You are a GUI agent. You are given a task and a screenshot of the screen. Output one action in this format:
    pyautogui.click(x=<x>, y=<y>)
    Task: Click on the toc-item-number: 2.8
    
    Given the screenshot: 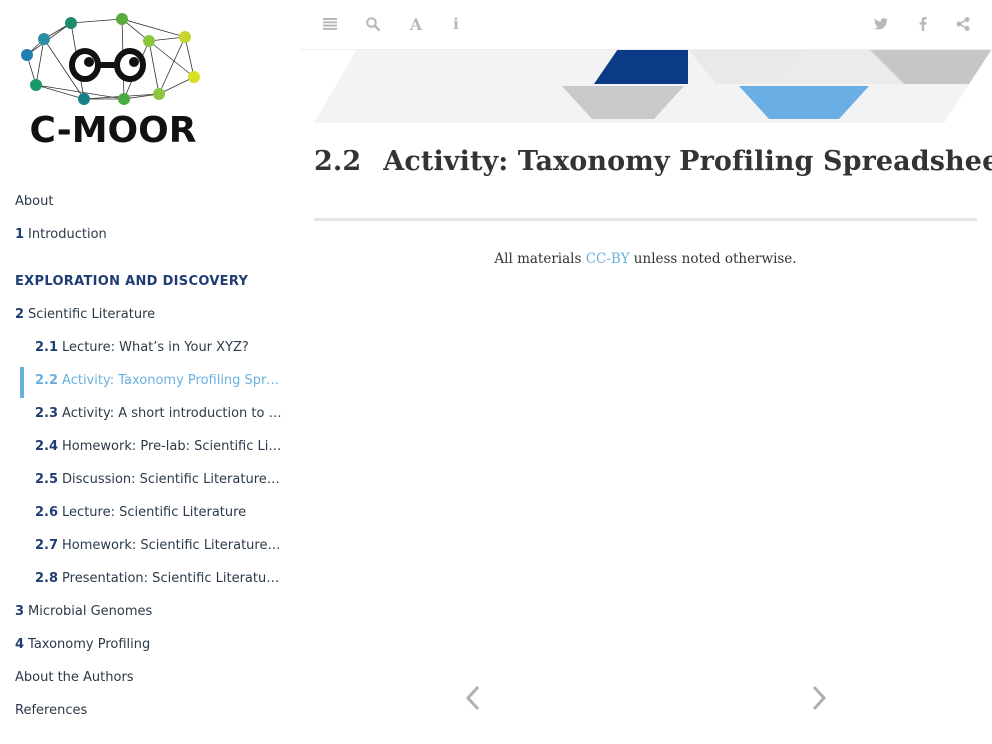 What is the action you would take?
    pyautogui.click(x=47, y=578)
    